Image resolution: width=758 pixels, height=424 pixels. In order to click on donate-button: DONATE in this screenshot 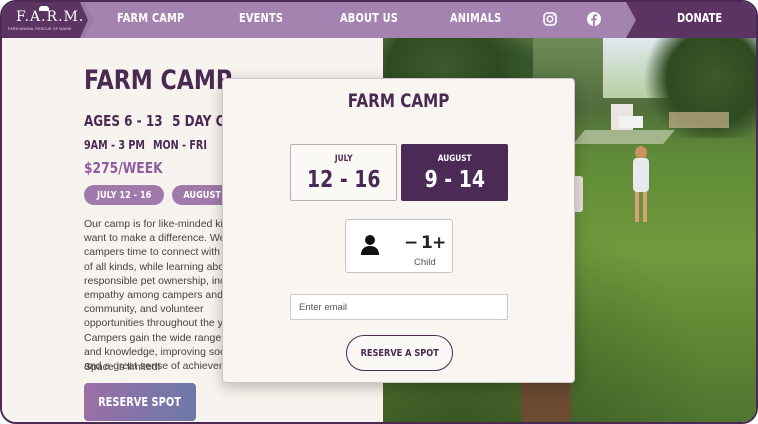, I will do `click(691, 20)`.